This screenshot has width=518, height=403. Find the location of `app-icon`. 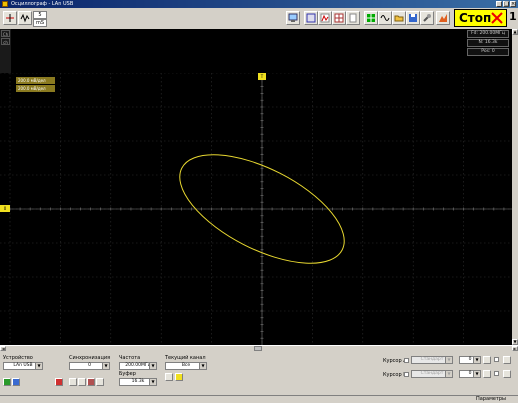

app-icon is located at coordinates (5, 4).